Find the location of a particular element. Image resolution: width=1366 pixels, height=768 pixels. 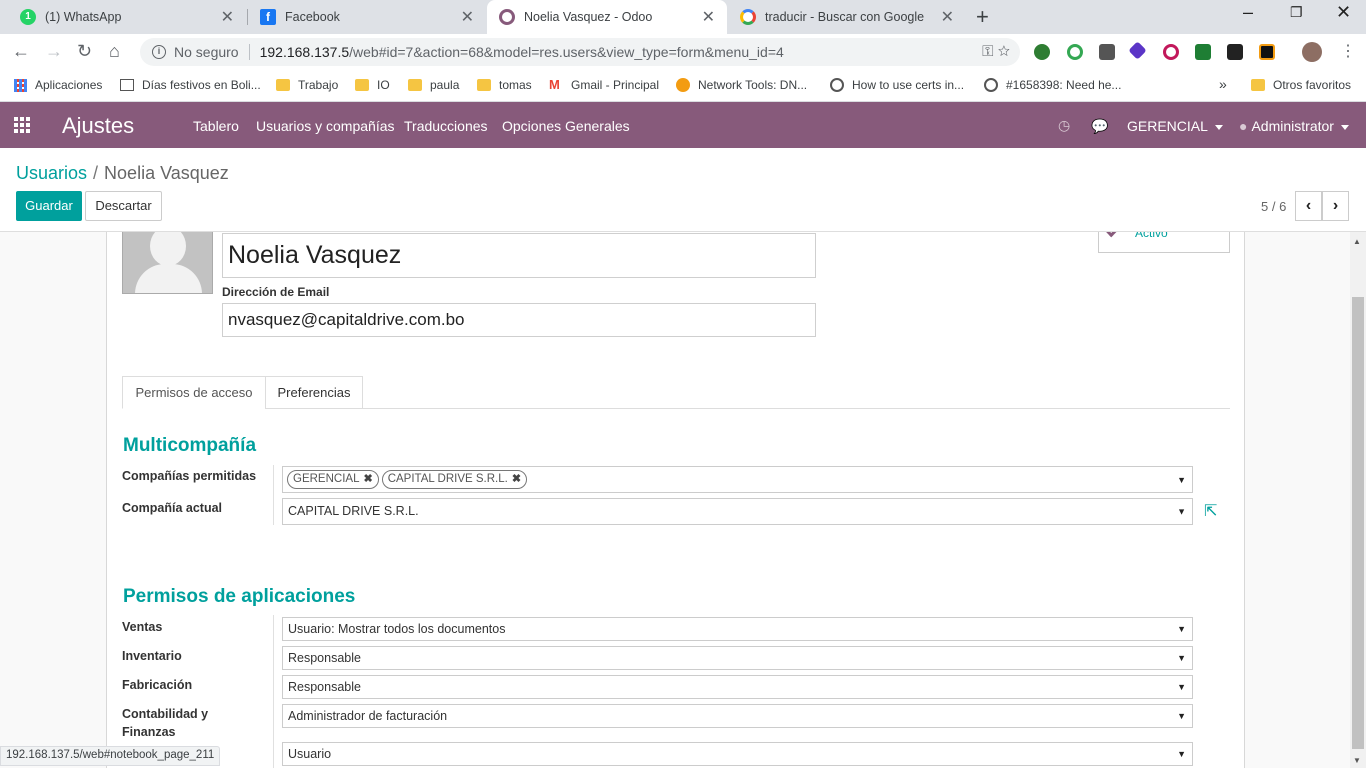

restore-icon: ❐ is located at coordinates (1296, 12).